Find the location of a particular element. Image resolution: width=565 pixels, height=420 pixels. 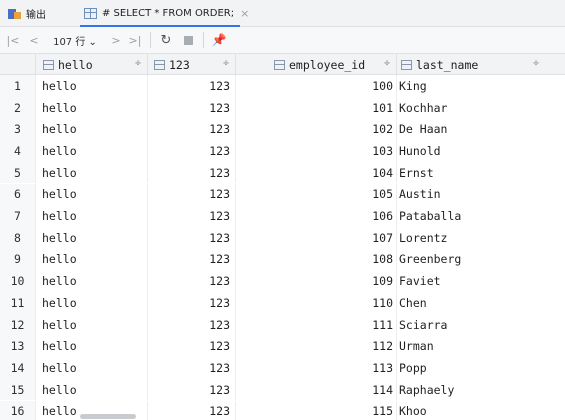

cell-last-name: King is located at coordinates (471, 86).